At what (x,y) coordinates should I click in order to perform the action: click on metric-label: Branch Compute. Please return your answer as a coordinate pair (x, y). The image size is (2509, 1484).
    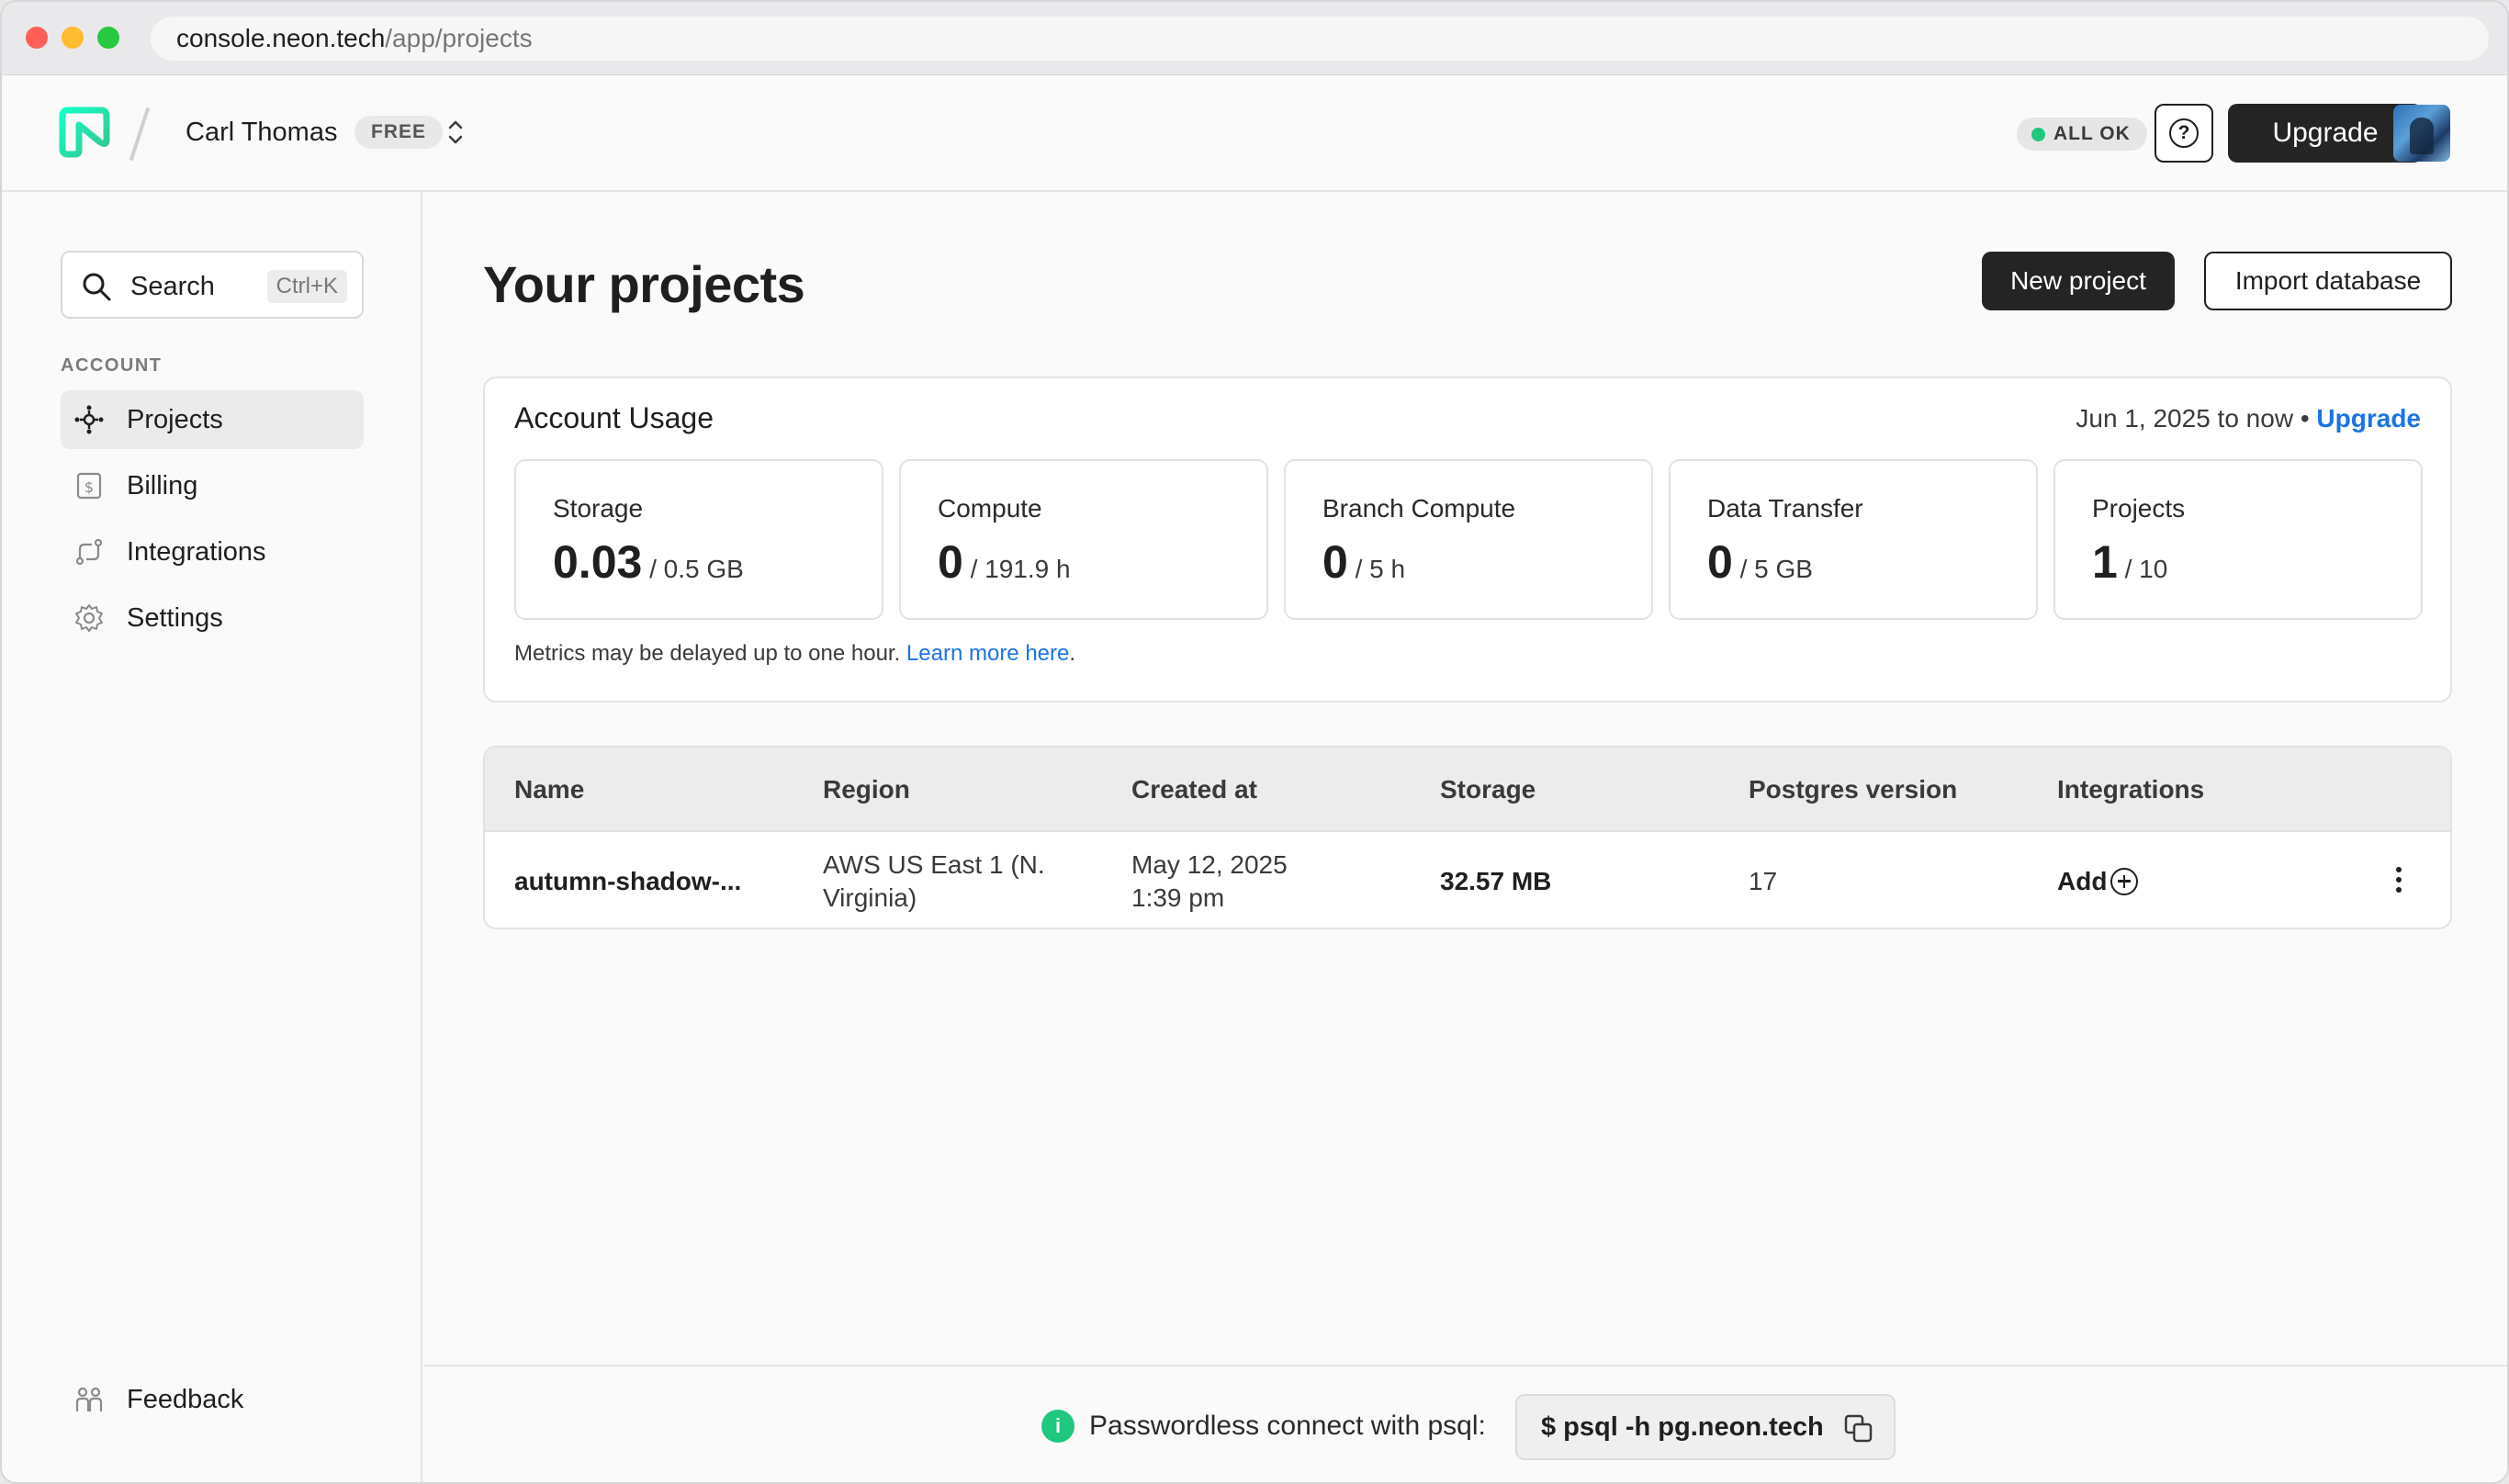
    Looking at the image, I should click on (1419, 508).